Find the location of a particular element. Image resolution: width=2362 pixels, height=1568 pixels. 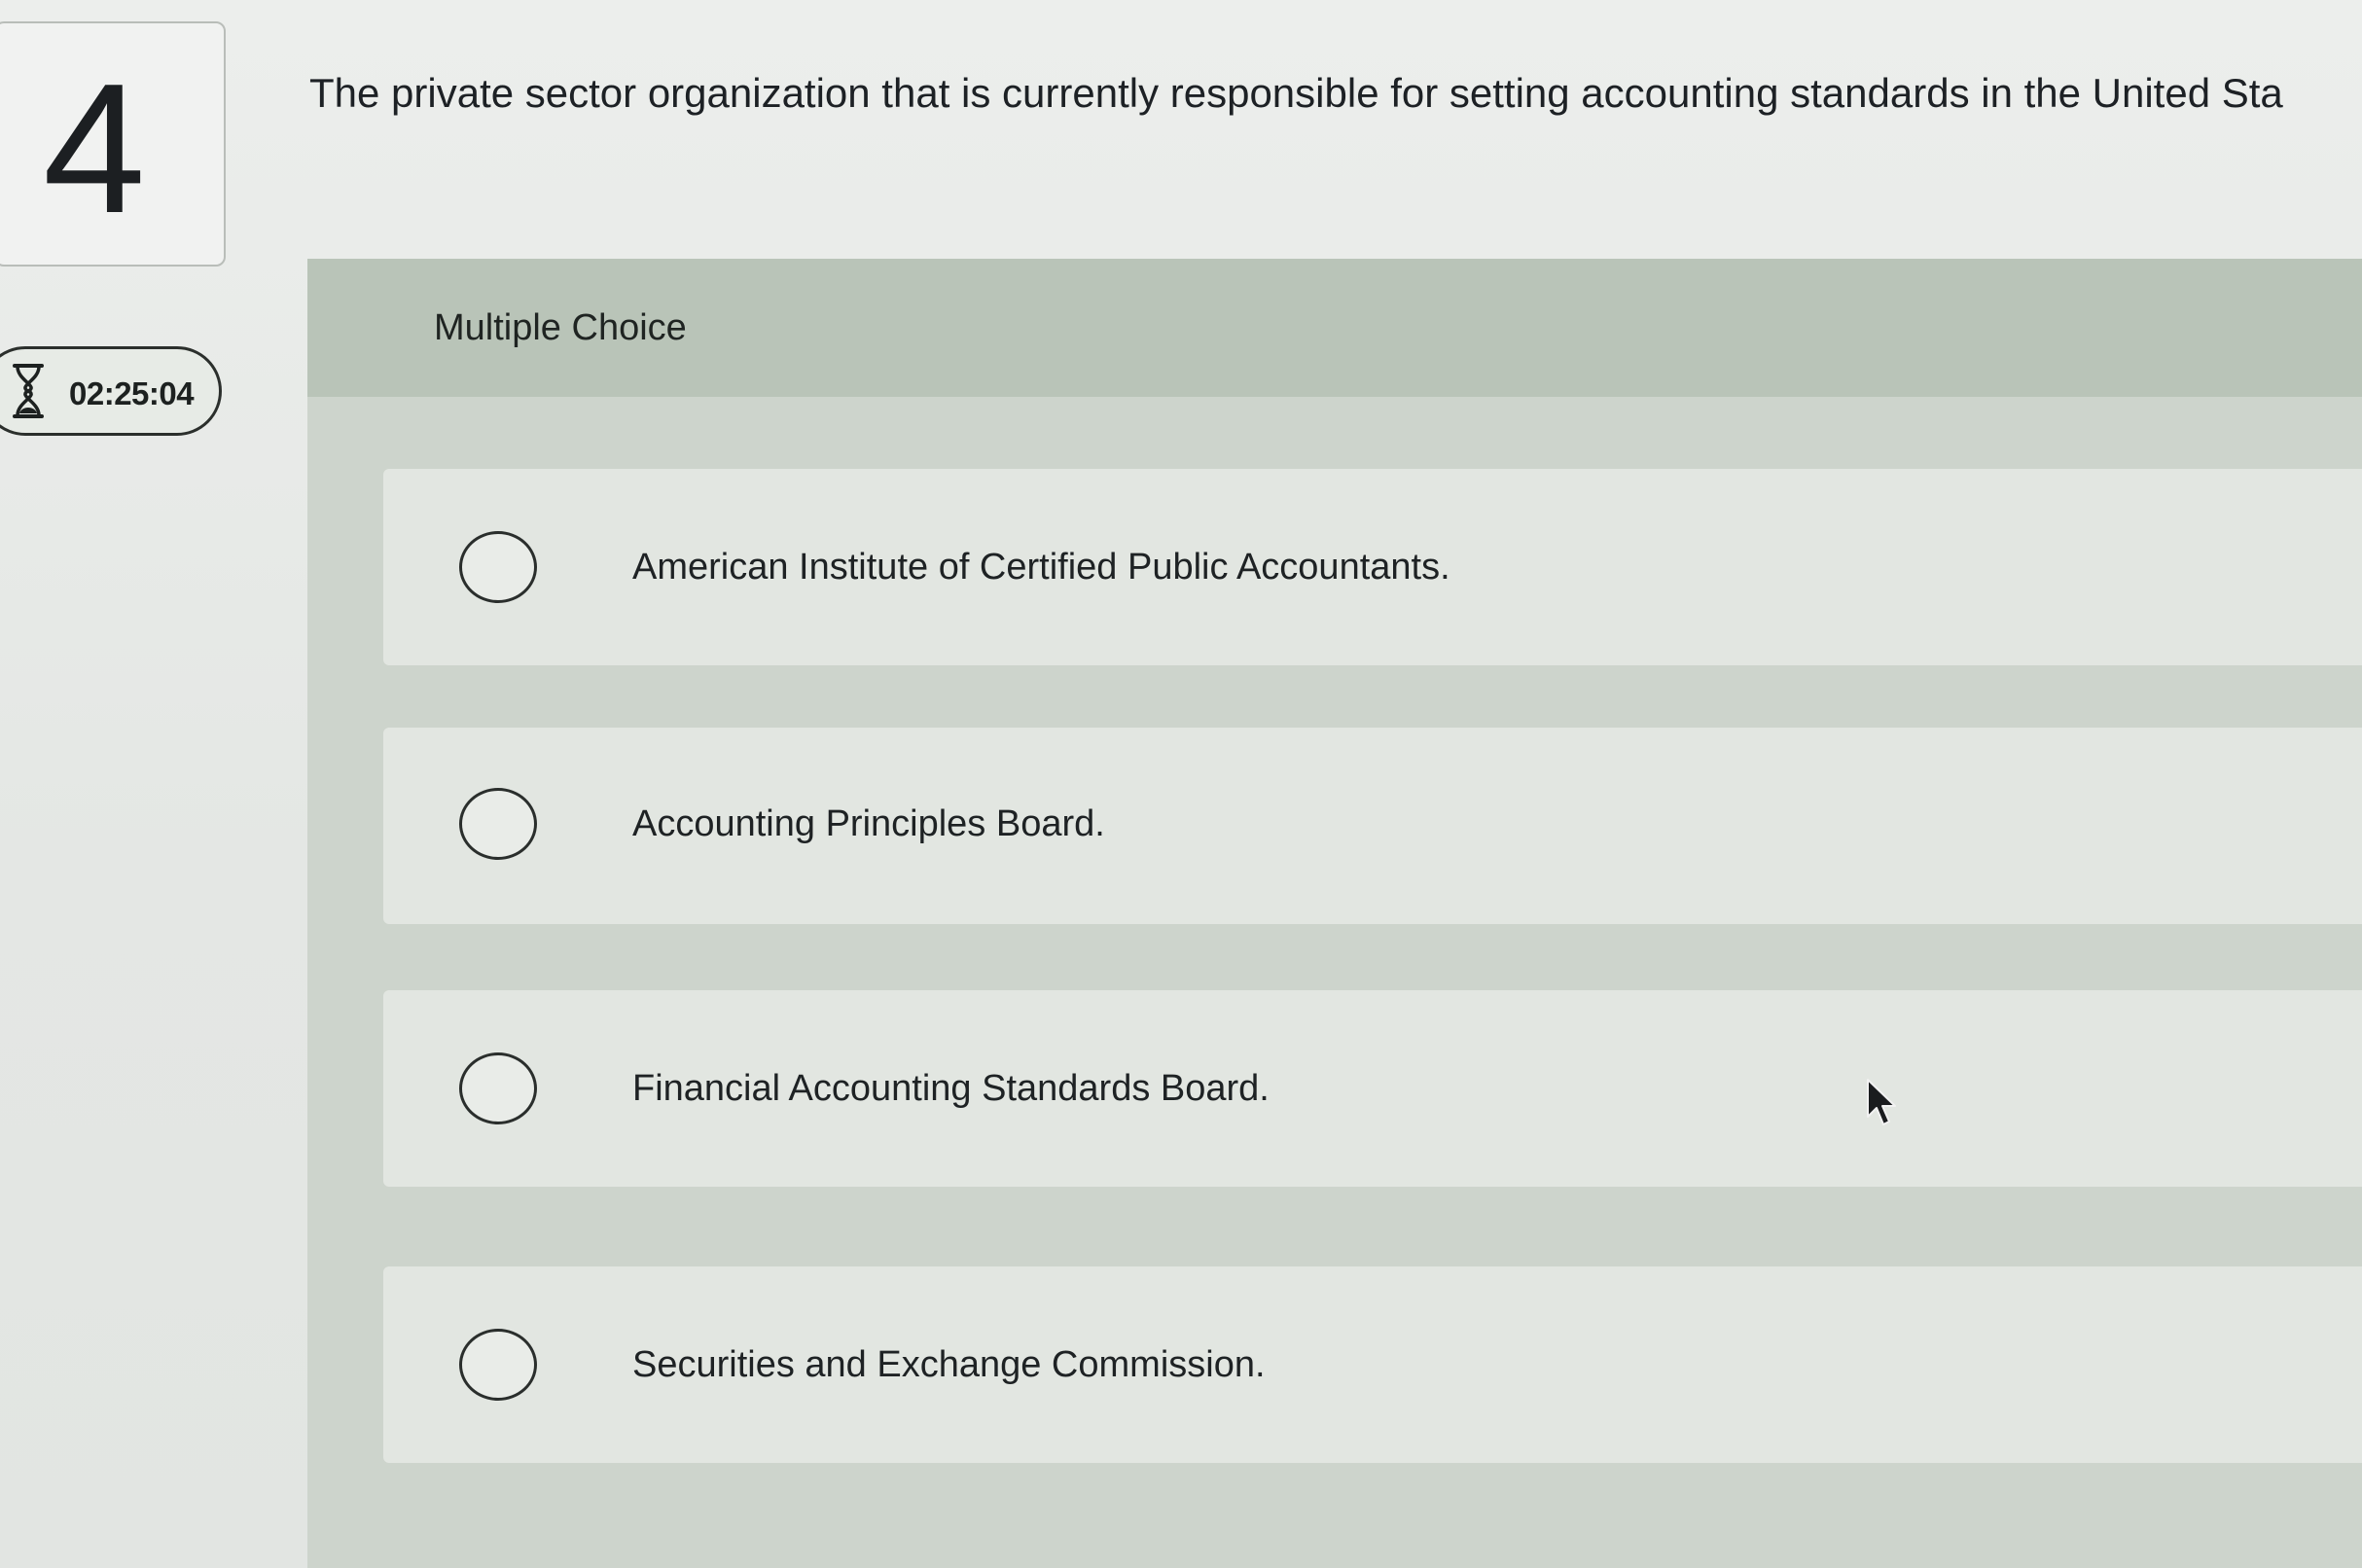

timer-badge: 02:25:04 is located at coordinates (111, 391).